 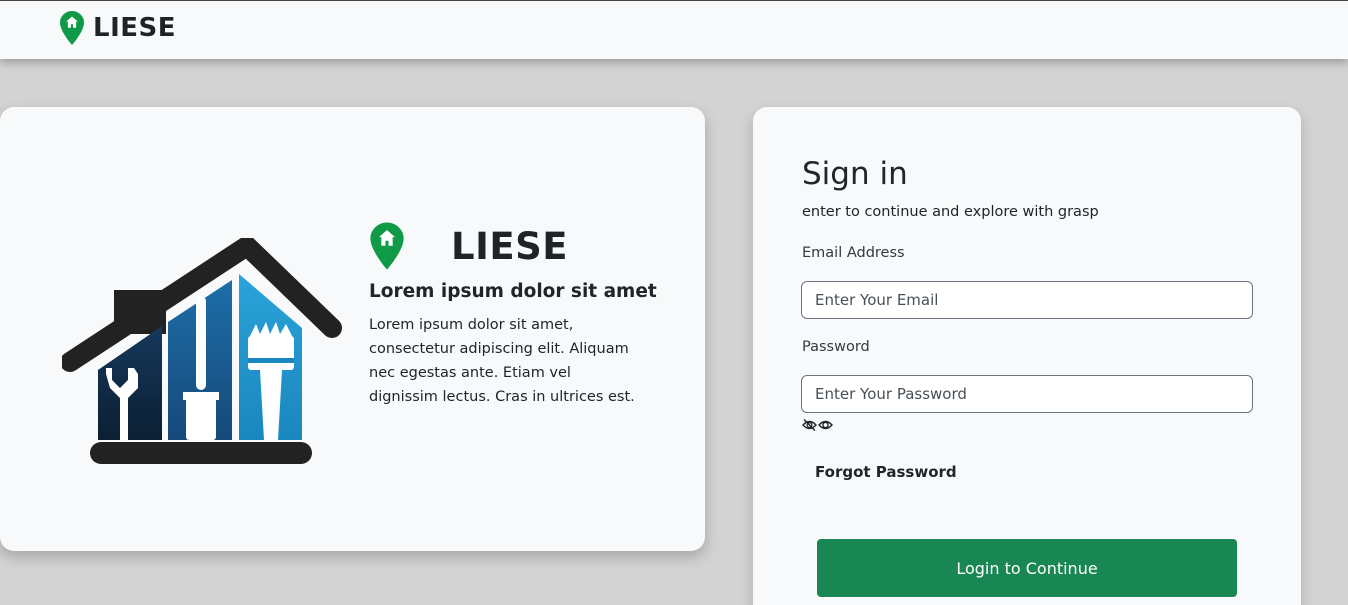 What do you see at coordinates (510, 246) in the screenshot?
I see `card-brand-name: LIESE` at bounding box center [510, 246].